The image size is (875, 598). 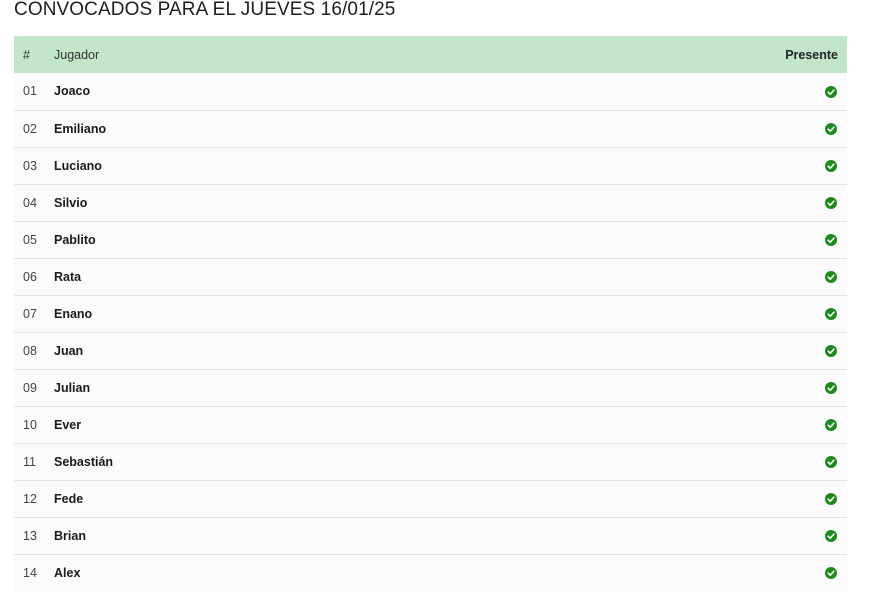 What do you see at coordinates (69, 498) in the screenshot?
I see `player-name: Fede` at bounding box center [69, 498].